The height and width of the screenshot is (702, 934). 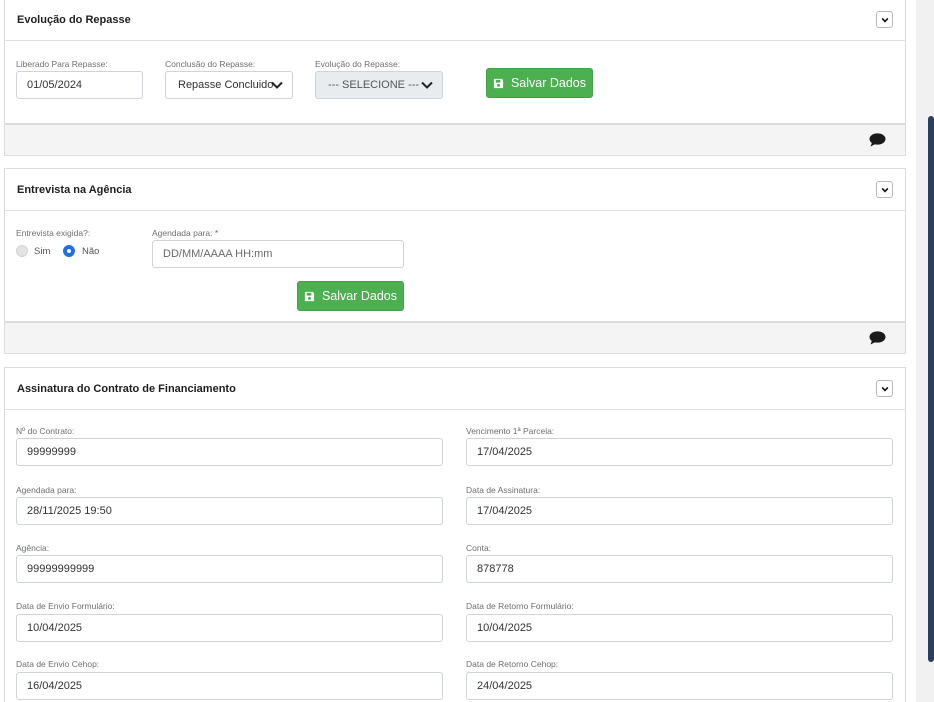 I want to click on retorno-formulario-input: 10/04/2025, so click(x=679, y=628).